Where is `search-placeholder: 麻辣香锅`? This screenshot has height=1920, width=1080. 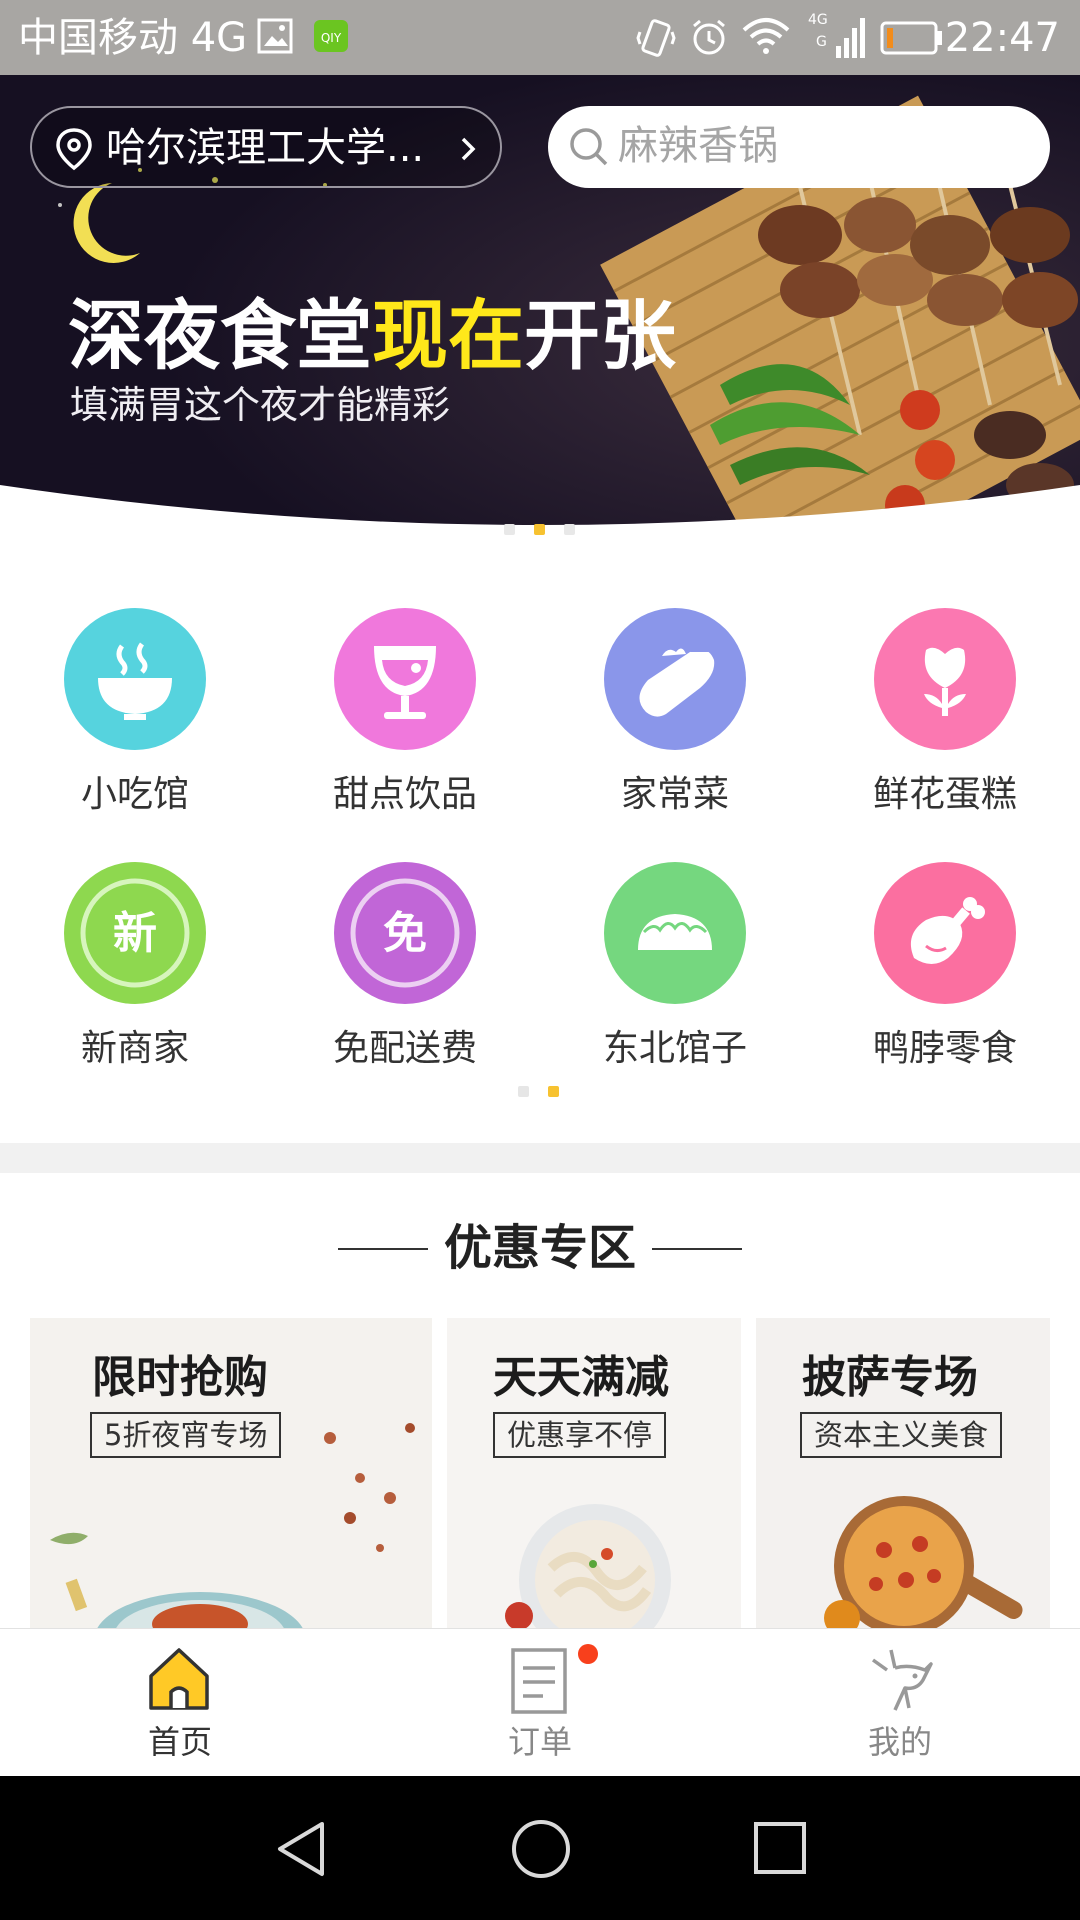
search-placeholder: 麻辣香锅 is located at coordinates (698, 146).